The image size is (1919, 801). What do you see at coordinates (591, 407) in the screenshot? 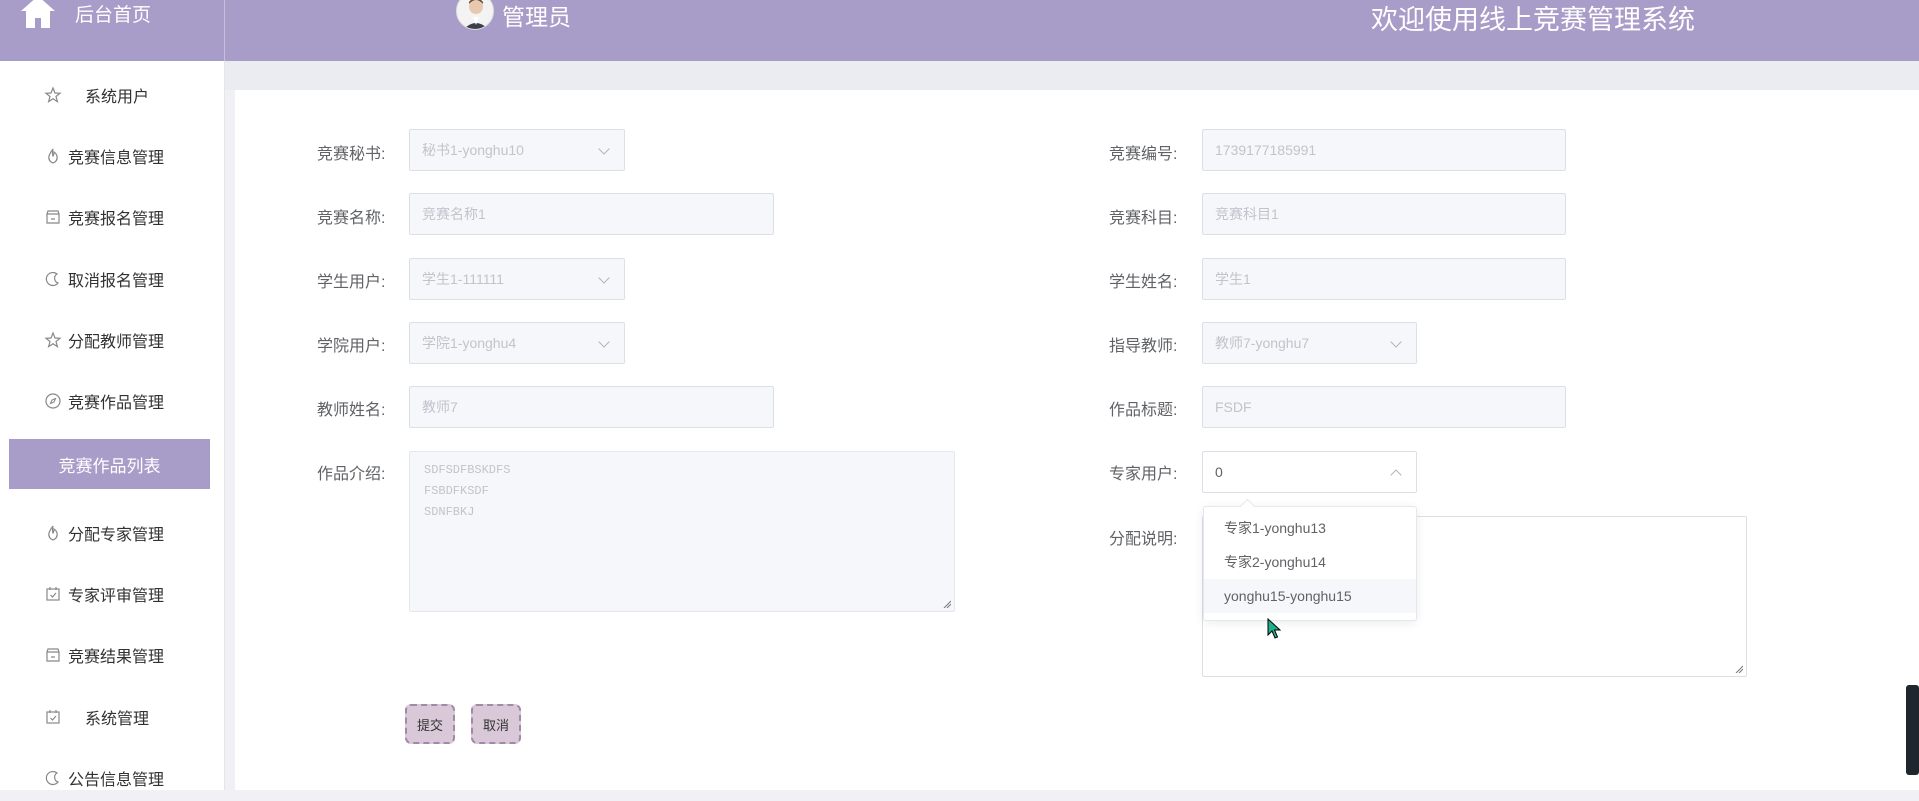
I see `teacher-name-field: 教师7` at bounding box center [591, 407].